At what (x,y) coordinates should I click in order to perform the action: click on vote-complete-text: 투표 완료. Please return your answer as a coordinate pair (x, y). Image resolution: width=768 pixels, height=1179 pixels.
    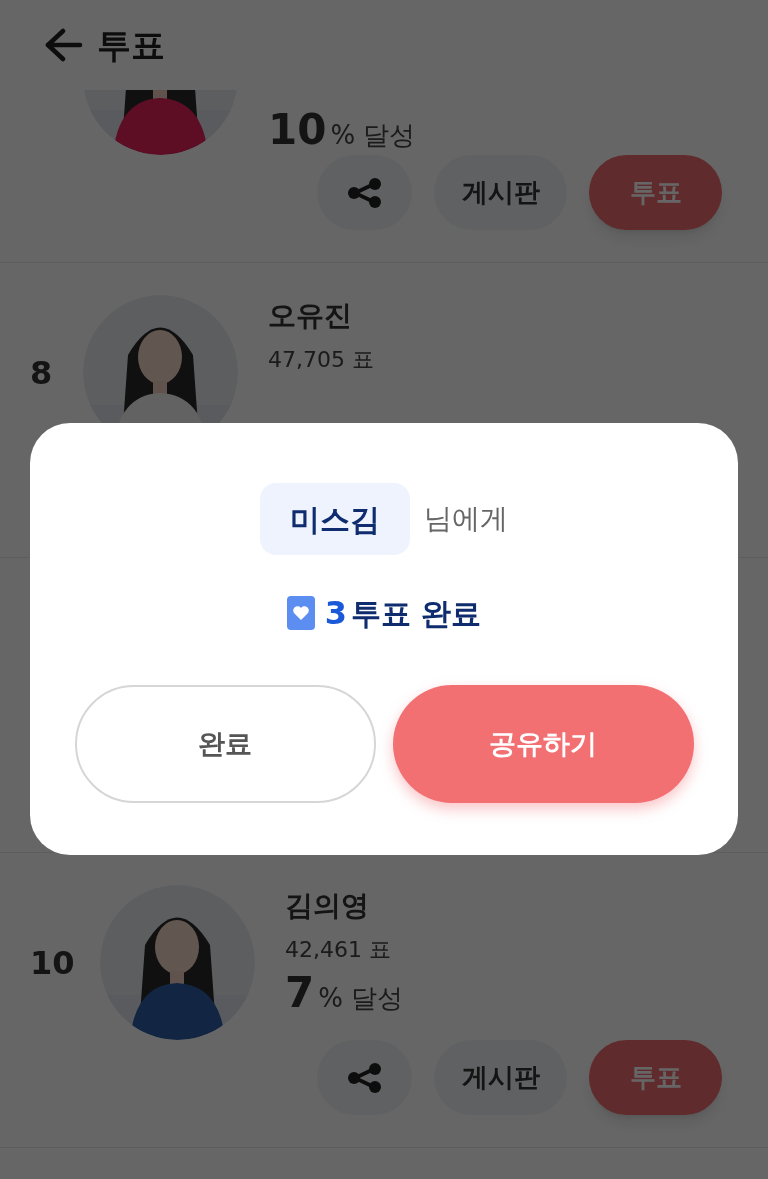
    Looking at the image, I should click on (416, 614).